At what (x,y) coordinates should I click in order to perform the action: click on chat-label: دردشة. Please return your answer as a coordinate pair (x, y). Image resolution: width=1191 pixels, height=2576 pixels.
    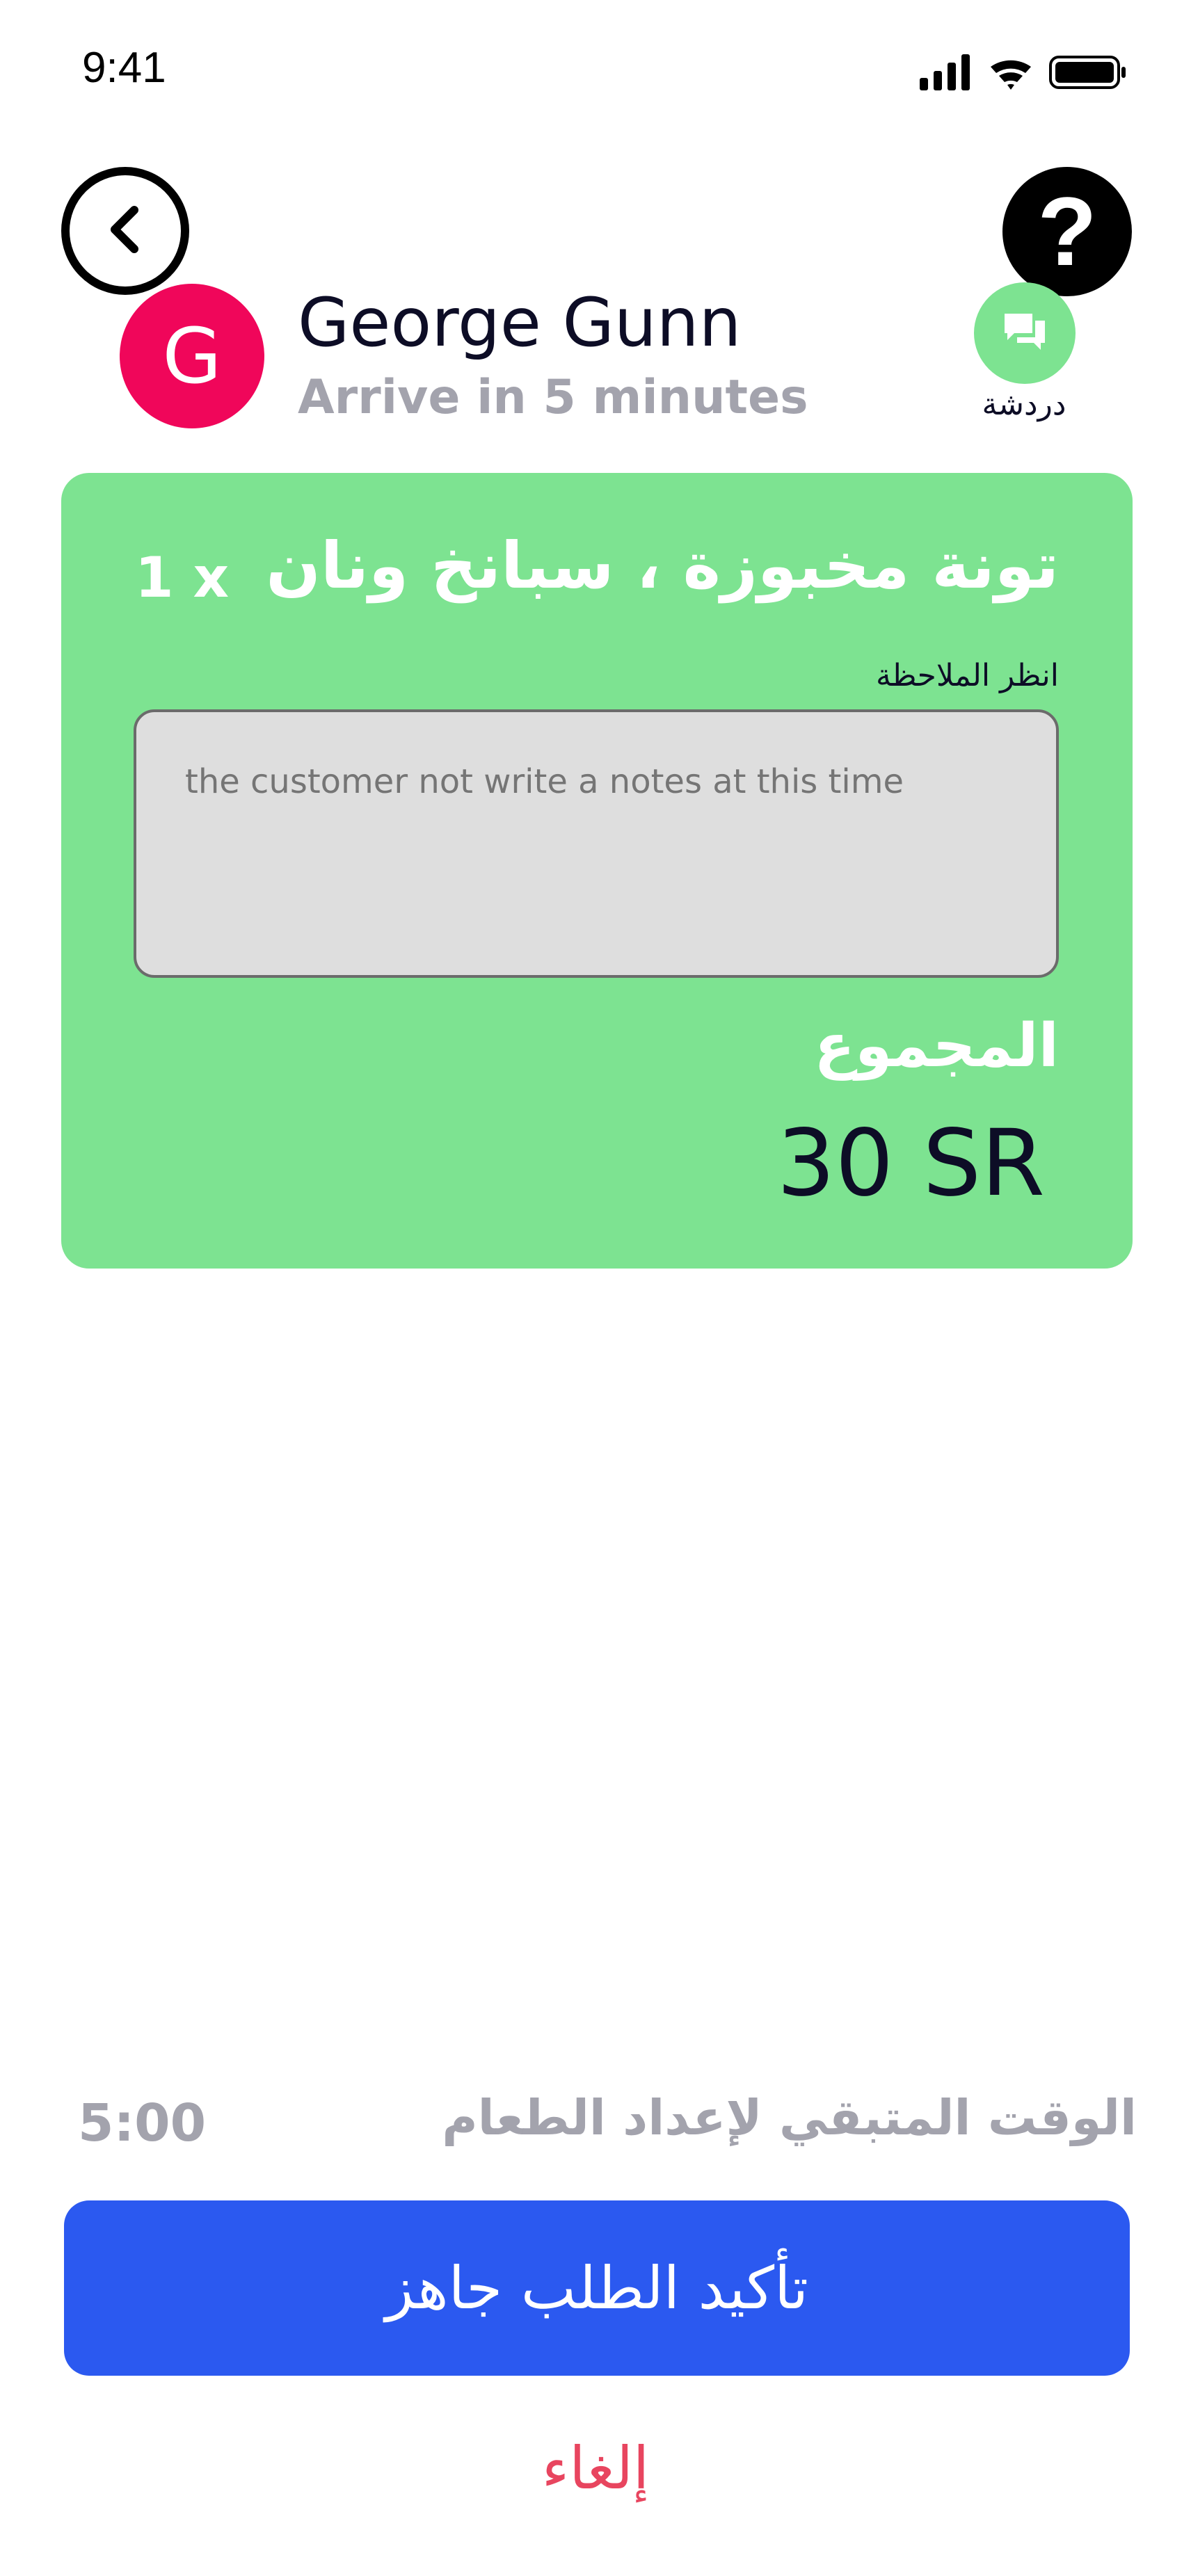
    Looking at the image, I should click on (1024, 404).